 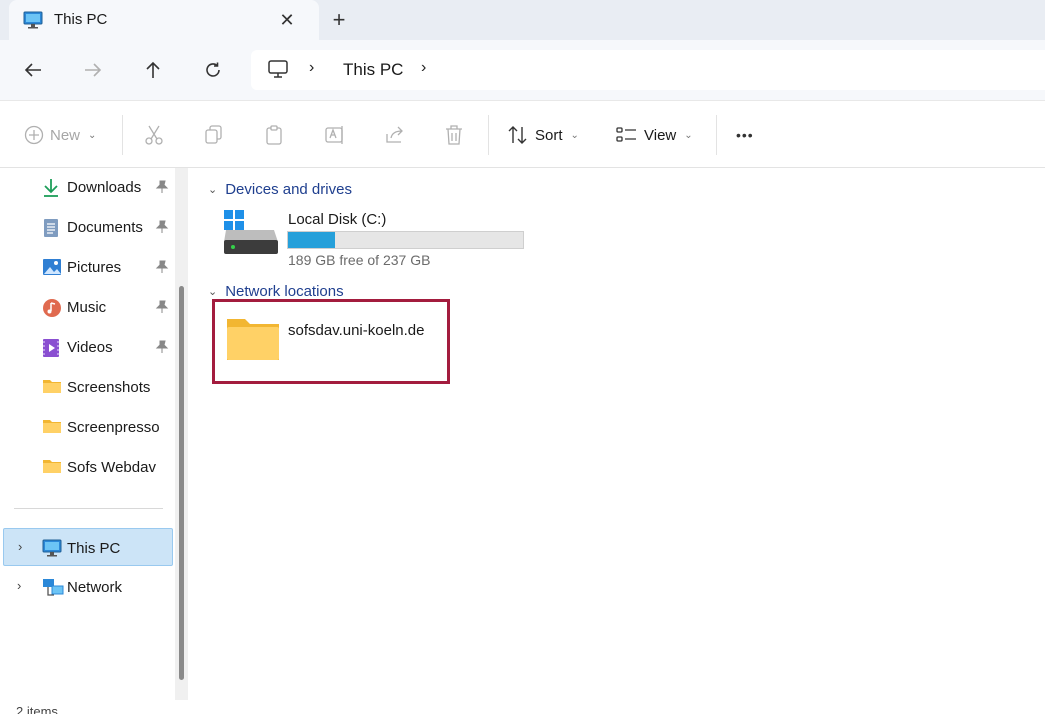 I want to click on sidebar-item-label: Pictures, so click(x=94, y=267).